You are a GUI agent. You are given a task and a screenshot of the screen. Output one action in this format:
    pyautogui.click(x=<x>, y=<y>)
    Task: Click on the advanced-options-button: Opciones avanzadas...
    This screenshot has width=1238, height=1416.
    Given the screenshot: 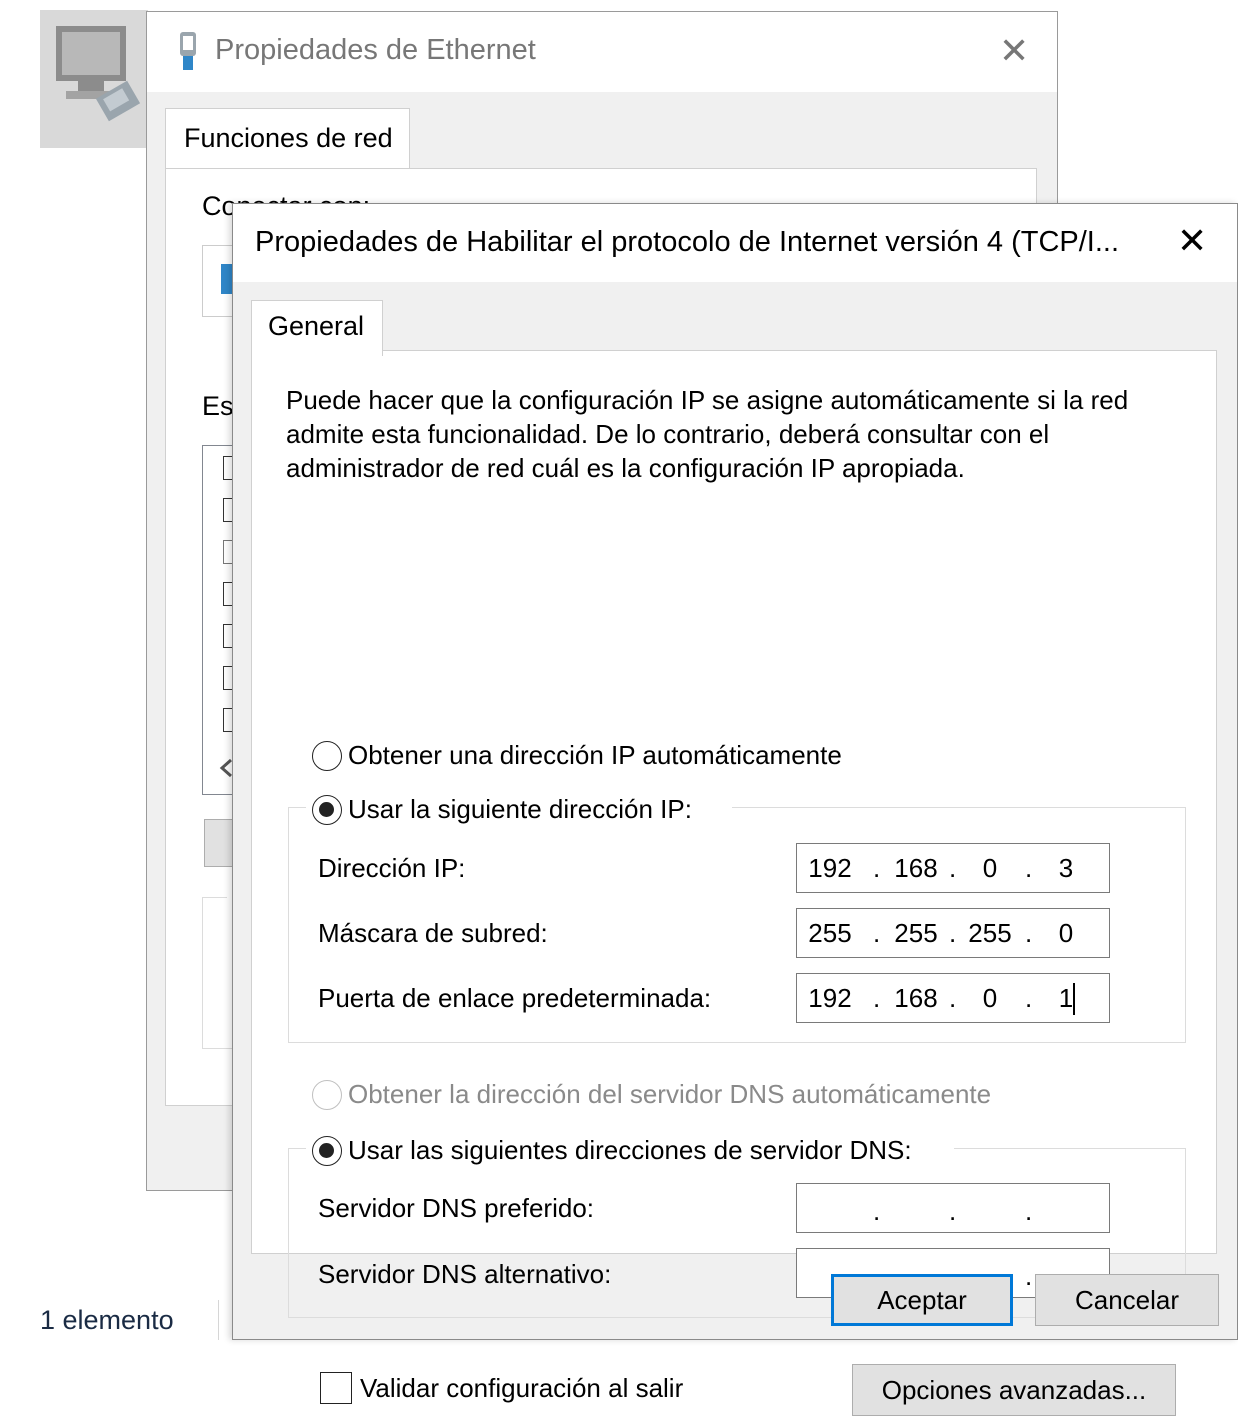 What is the action you would take?
    pyautogui.click(x=1014, y=1390)
    